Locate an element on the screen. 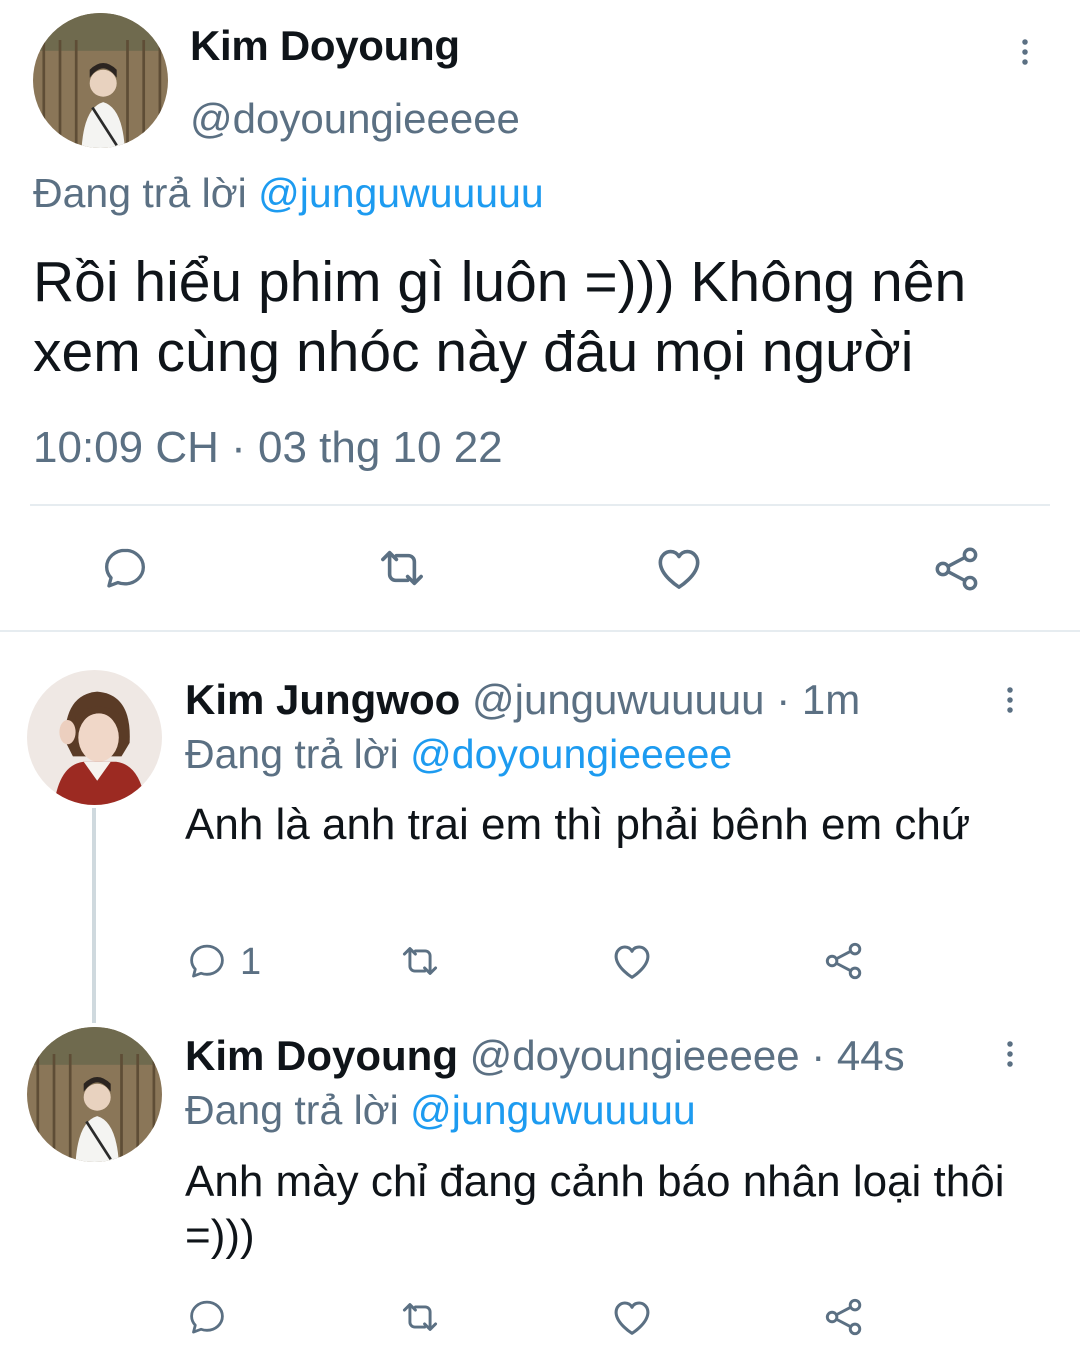  replying-to: Đang trả lời @doyoungieeeee is located at coordinates (458, 754).